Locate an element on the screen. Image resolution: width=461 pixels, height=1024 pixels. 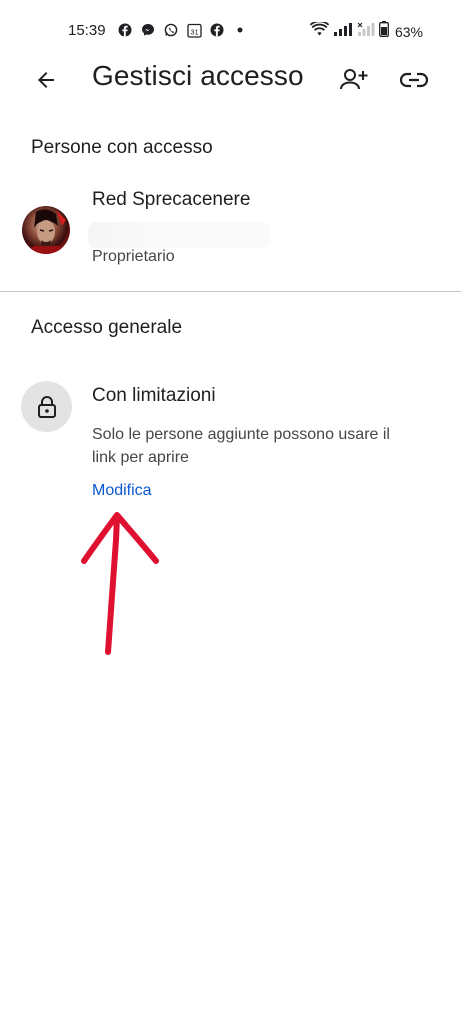
lock-icon-circle is located at coordinates (46, 406).